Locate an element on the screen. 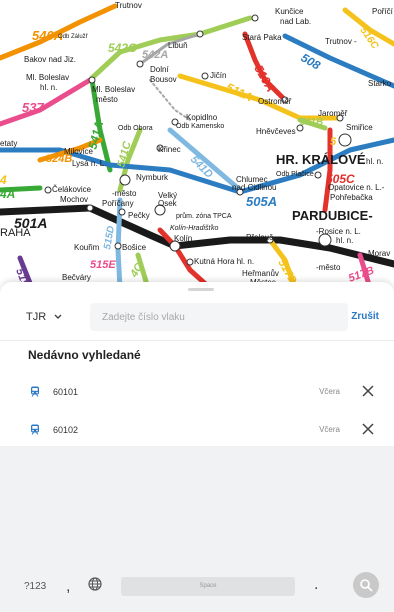  search-key is located at coordinates (366, 585).